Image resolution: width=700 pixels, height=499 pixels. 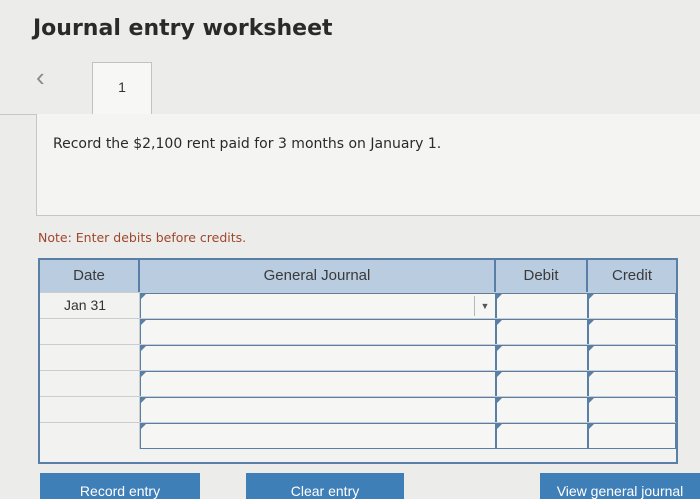 I want to click on caret-down-icon: ▼, so click(x=484, y=306).